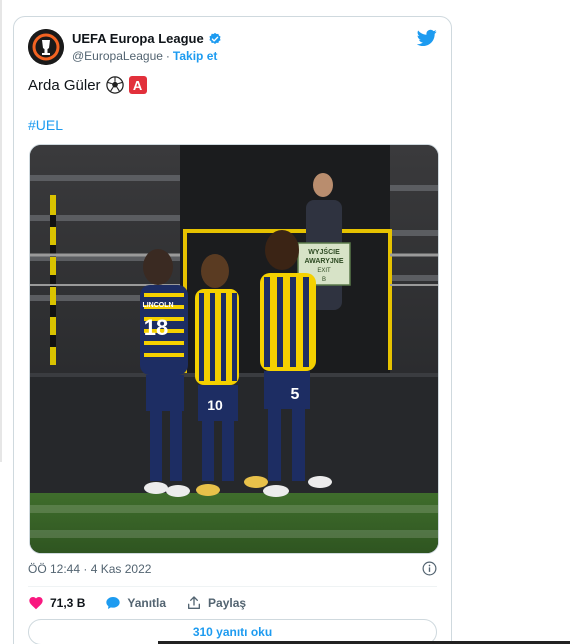 This screenshot has width=570, height=644. I want to click on reply-button: Yanıtla, so click(135, 603).